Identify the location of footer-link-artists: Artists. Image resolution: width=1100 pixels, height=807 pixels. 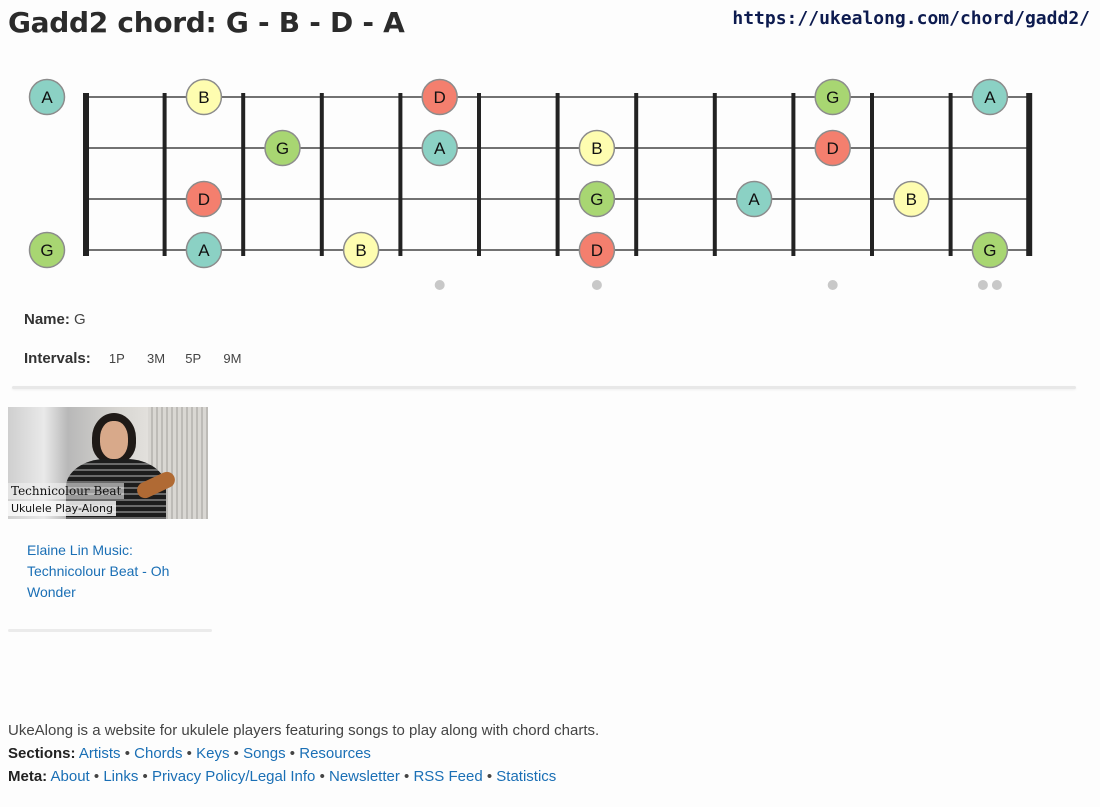
(100, 753).